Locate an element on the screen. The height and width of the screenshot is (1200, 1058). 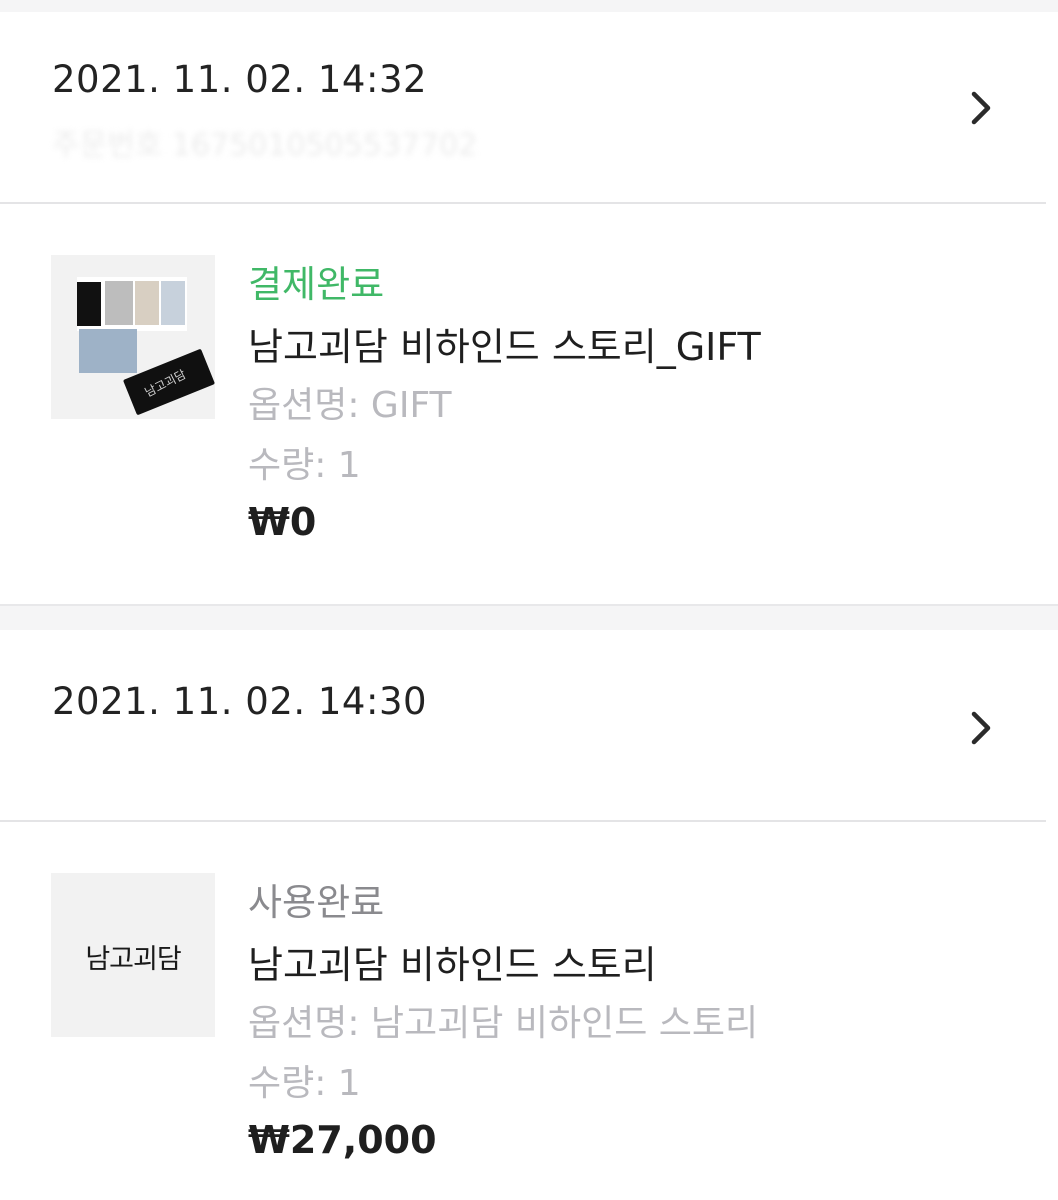
order-date: 2021. 11. 02. 14:30 is located at coordinates (240, 701).